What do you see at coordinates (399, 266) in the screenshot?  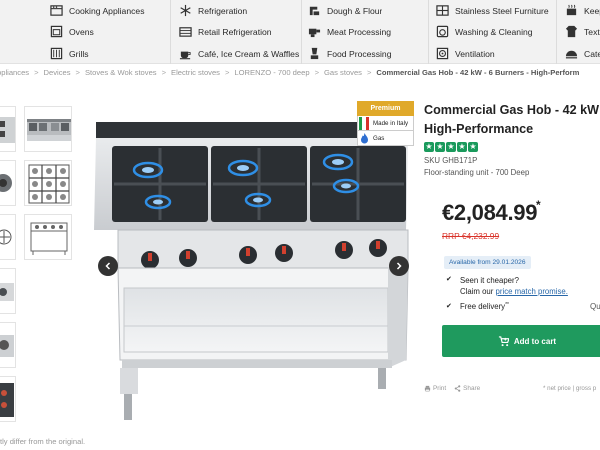 I see `chevron-right-icon` at bounding box center [399, 266].